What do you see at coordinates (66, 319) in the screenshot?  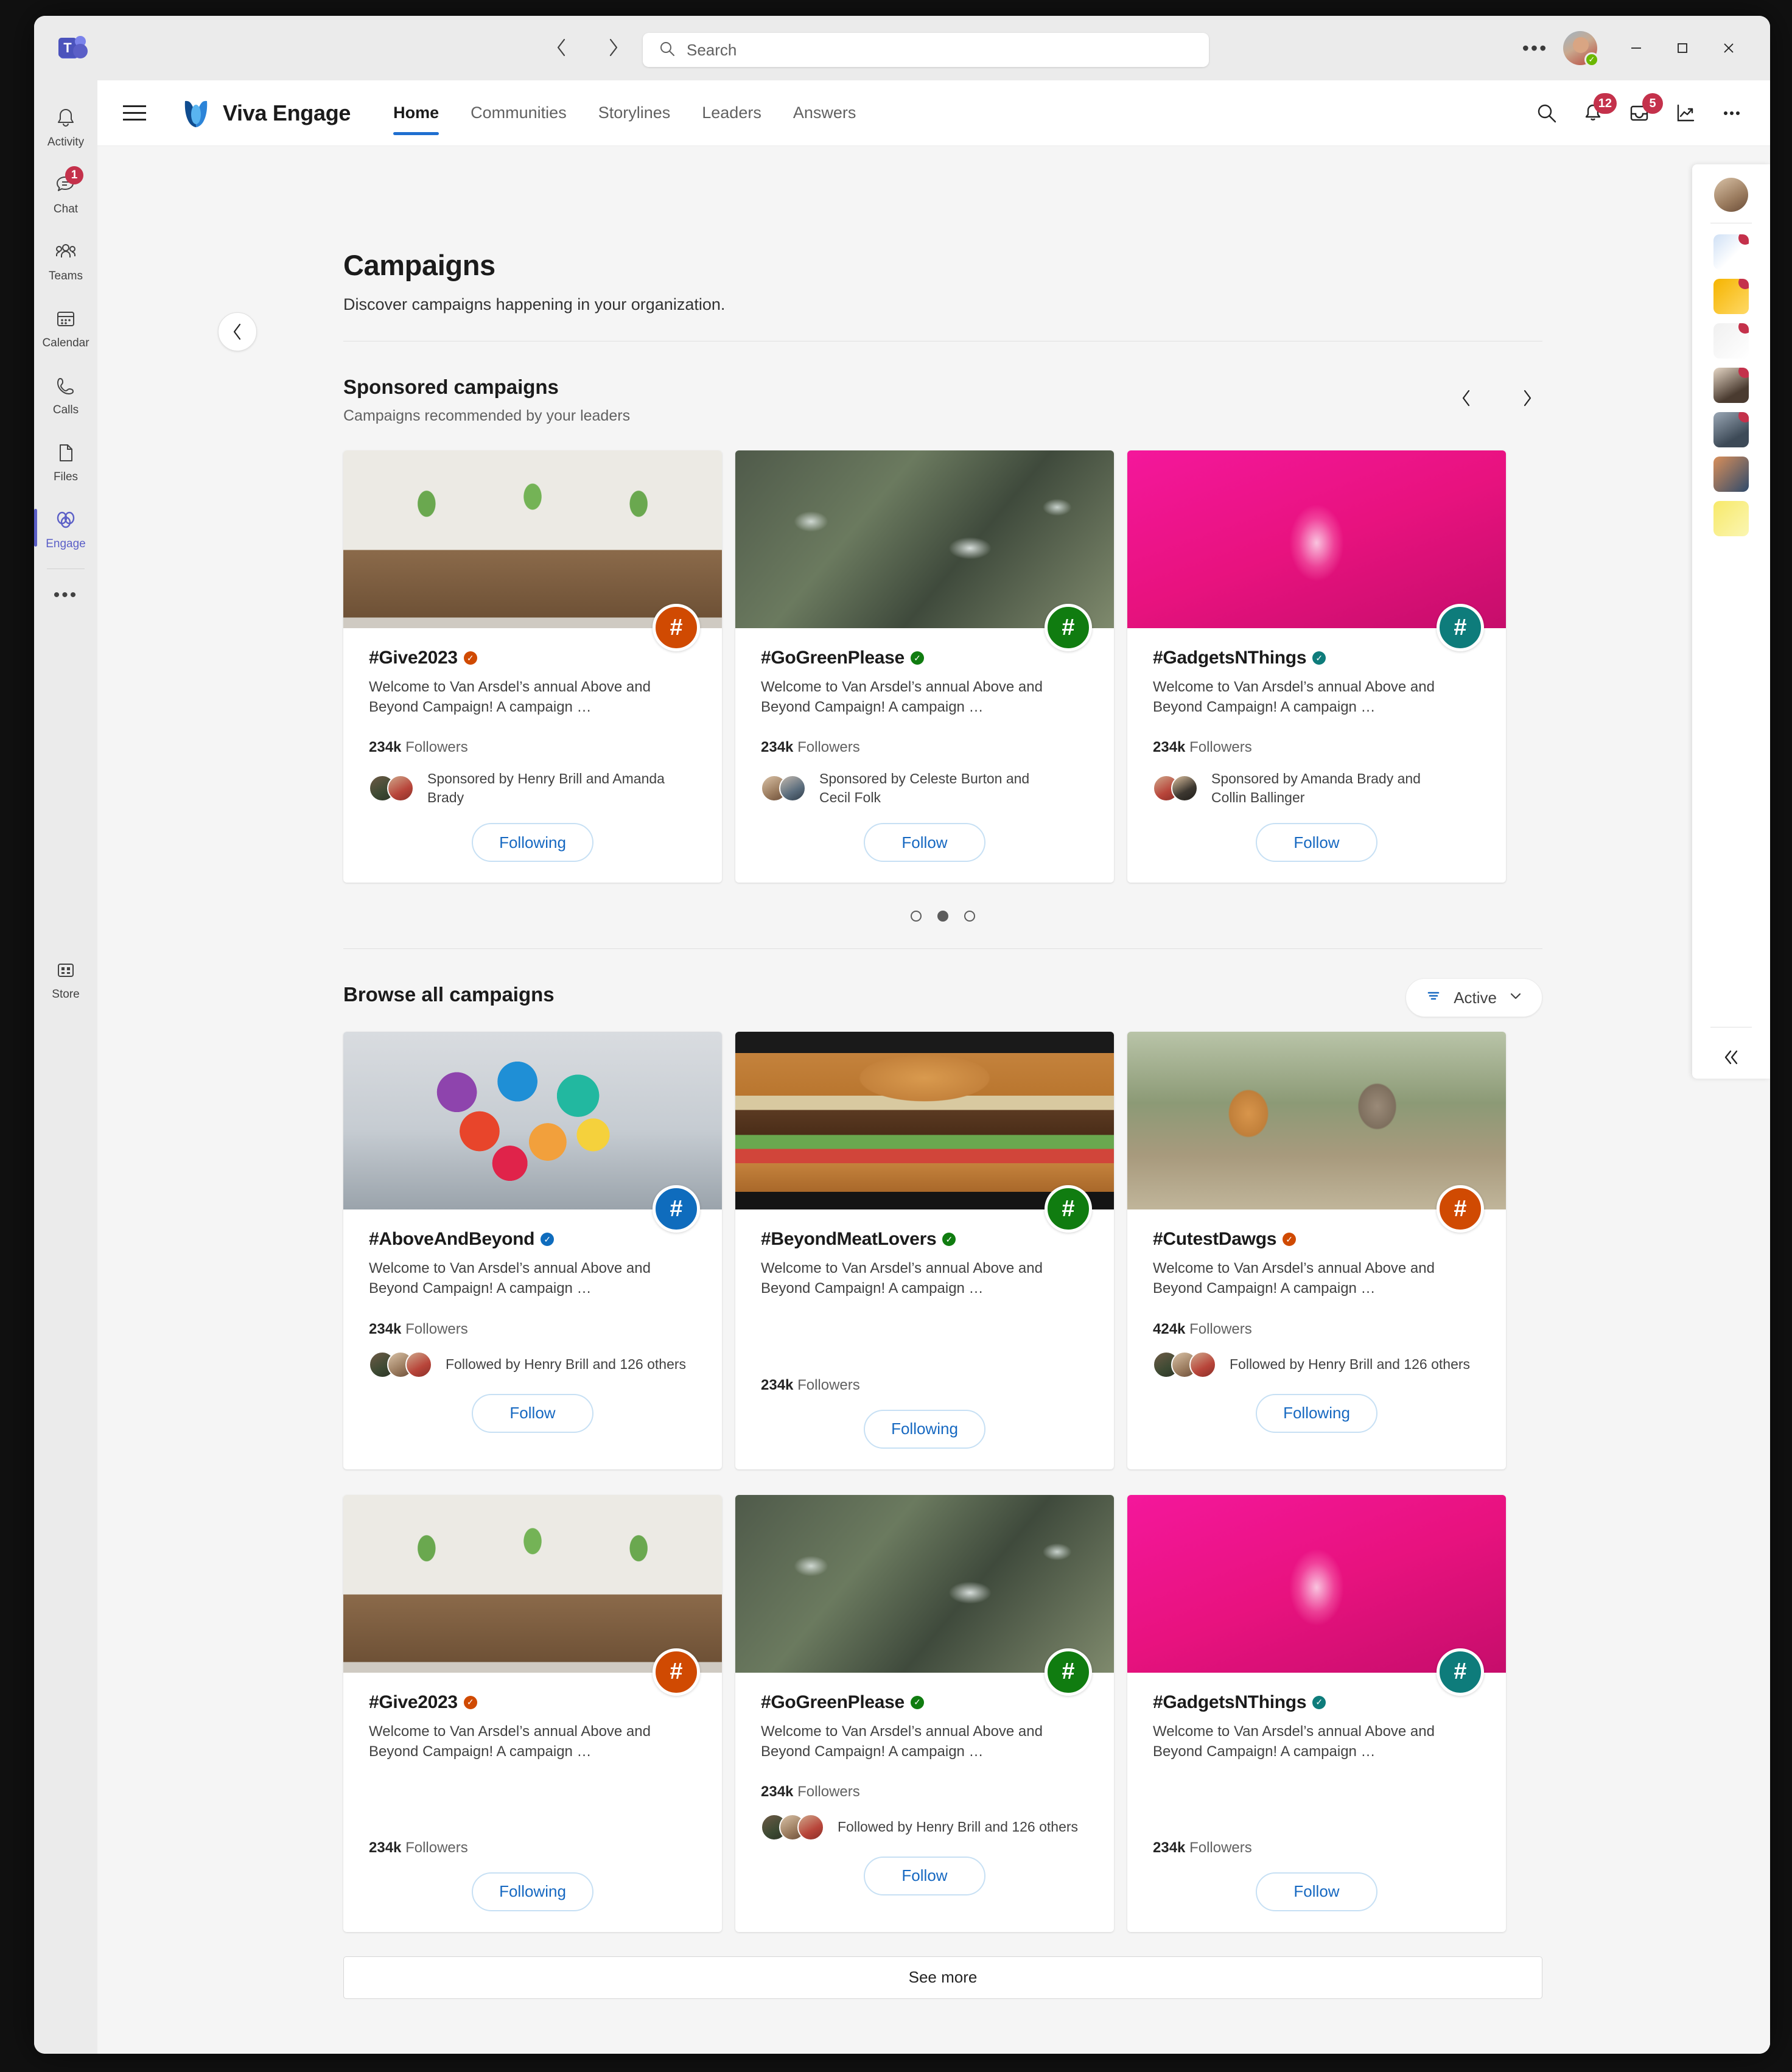 I see `calendar-icon` at bounding box center [66, 319].